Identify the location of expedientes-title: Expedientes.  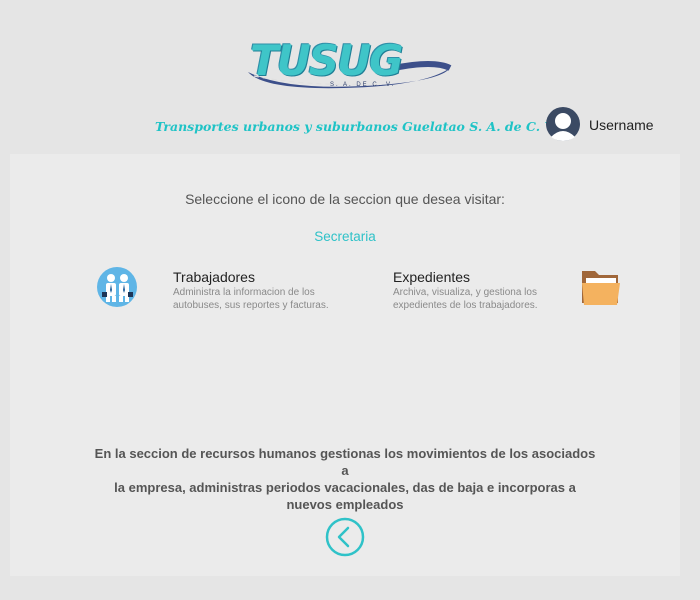
(431, 277).